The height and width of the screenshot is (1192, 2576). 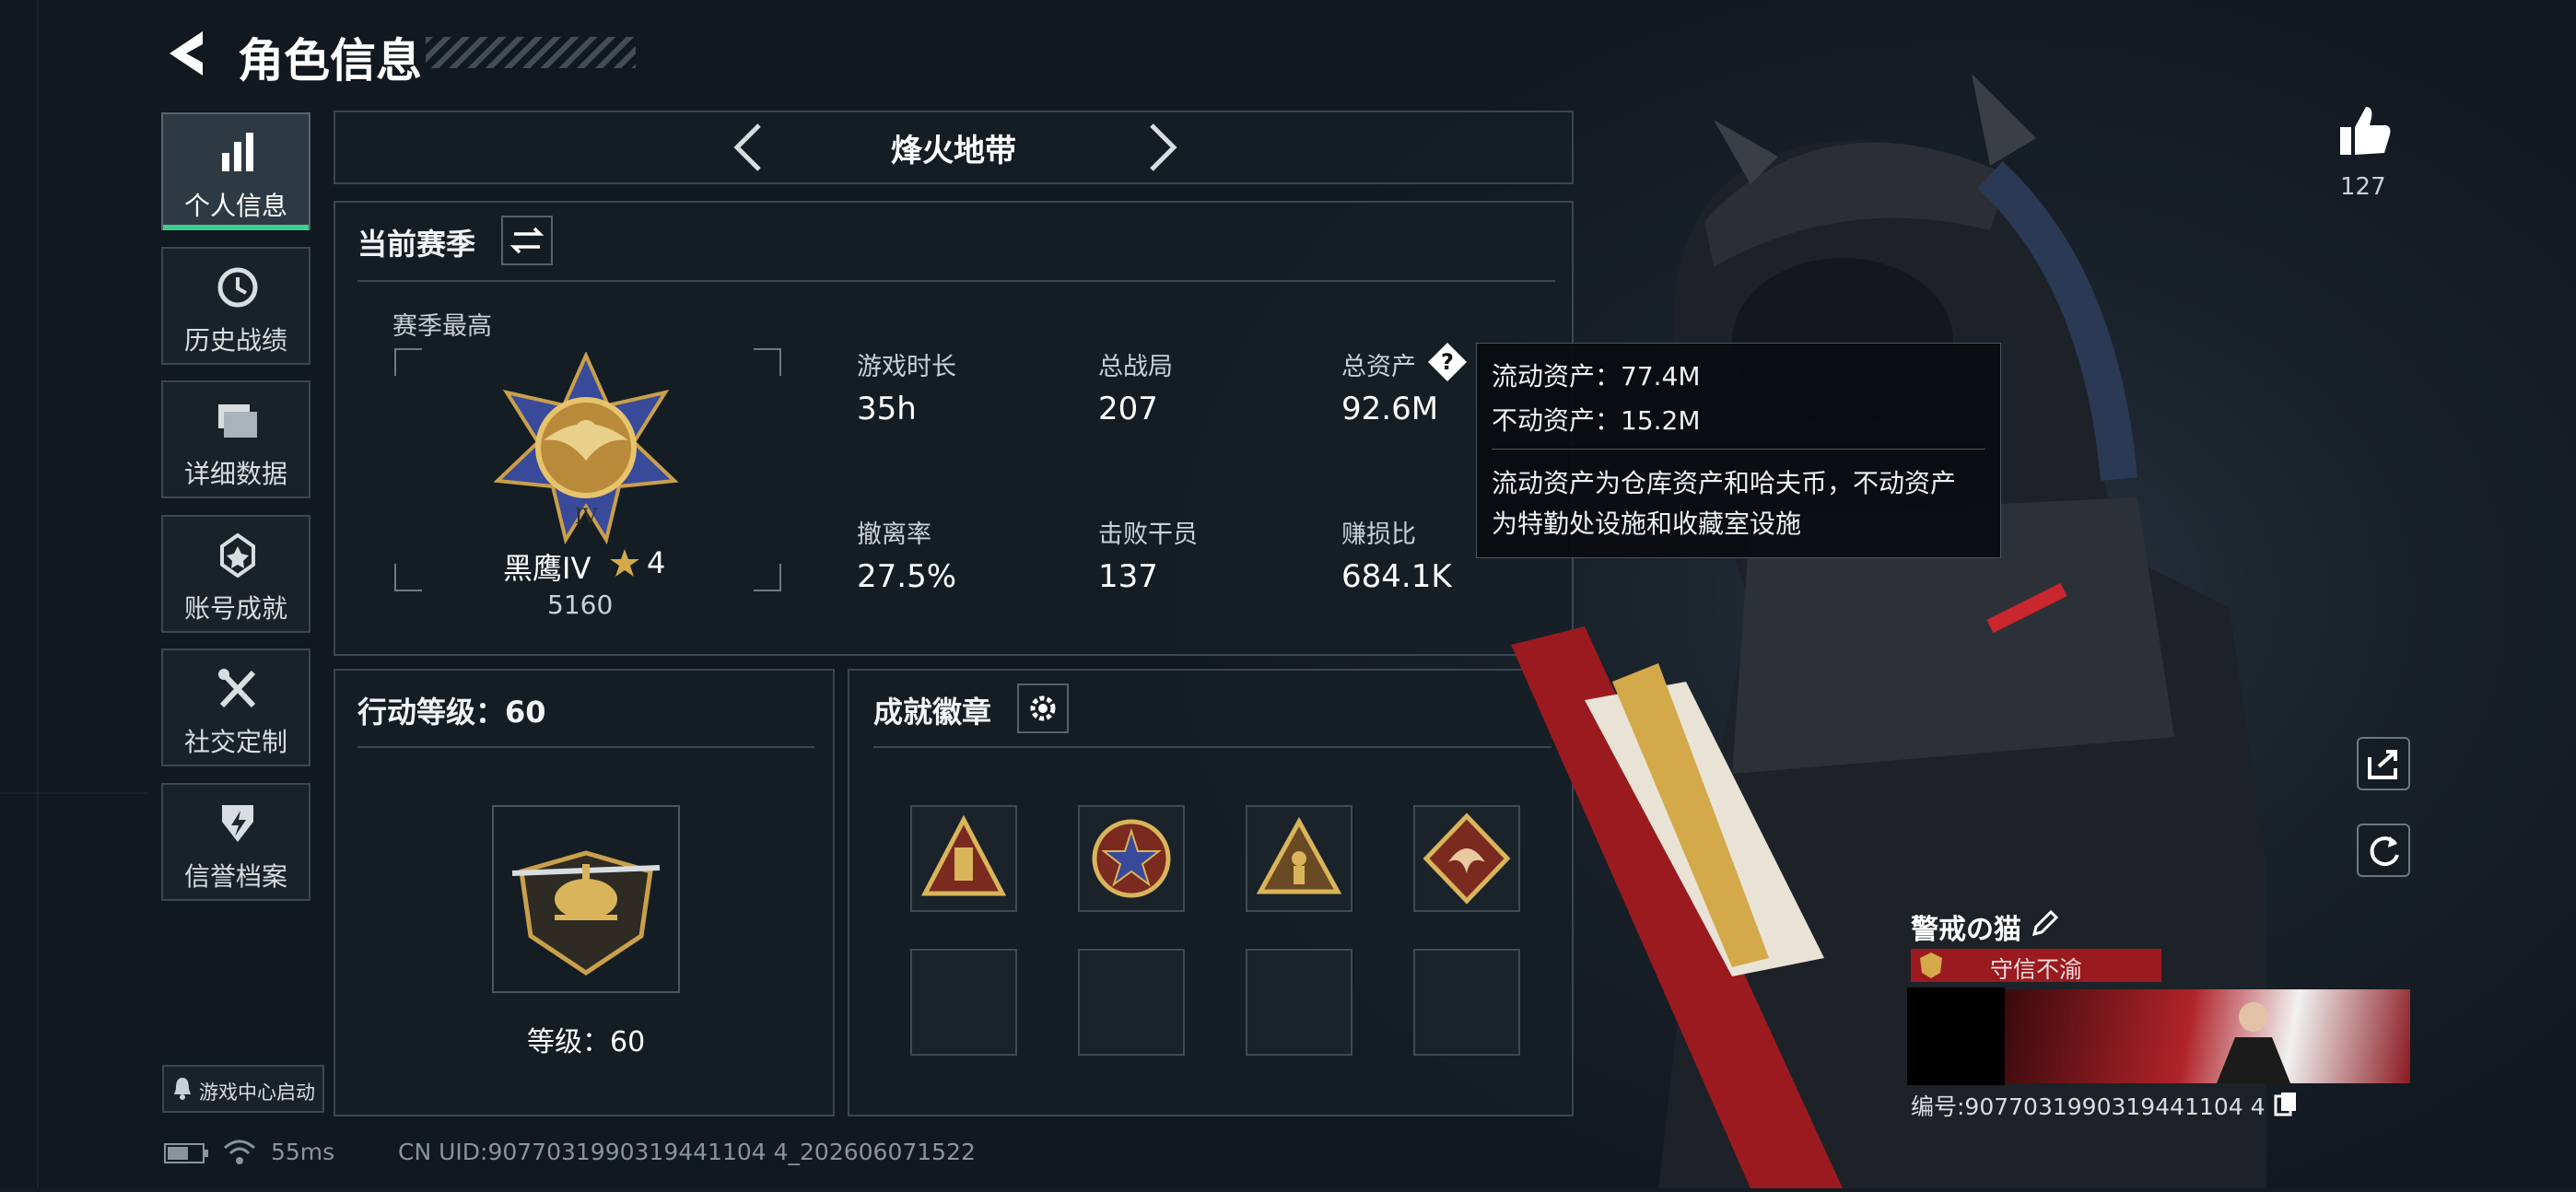 I want to click on stat-value-total-matches: 207, so click(x=1128, y=409).